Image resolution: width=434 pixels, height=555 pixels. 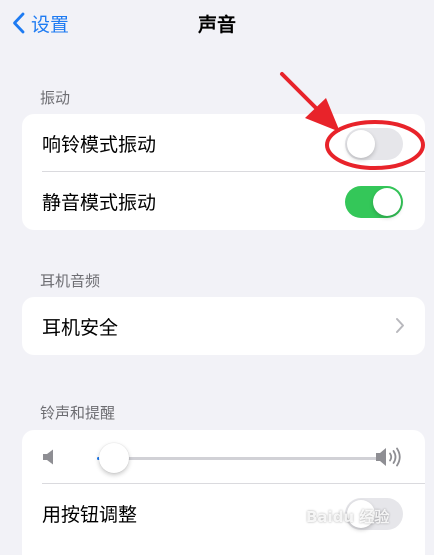 I want to click on row-label: 用按钮调整, so click(x=90, y=514).